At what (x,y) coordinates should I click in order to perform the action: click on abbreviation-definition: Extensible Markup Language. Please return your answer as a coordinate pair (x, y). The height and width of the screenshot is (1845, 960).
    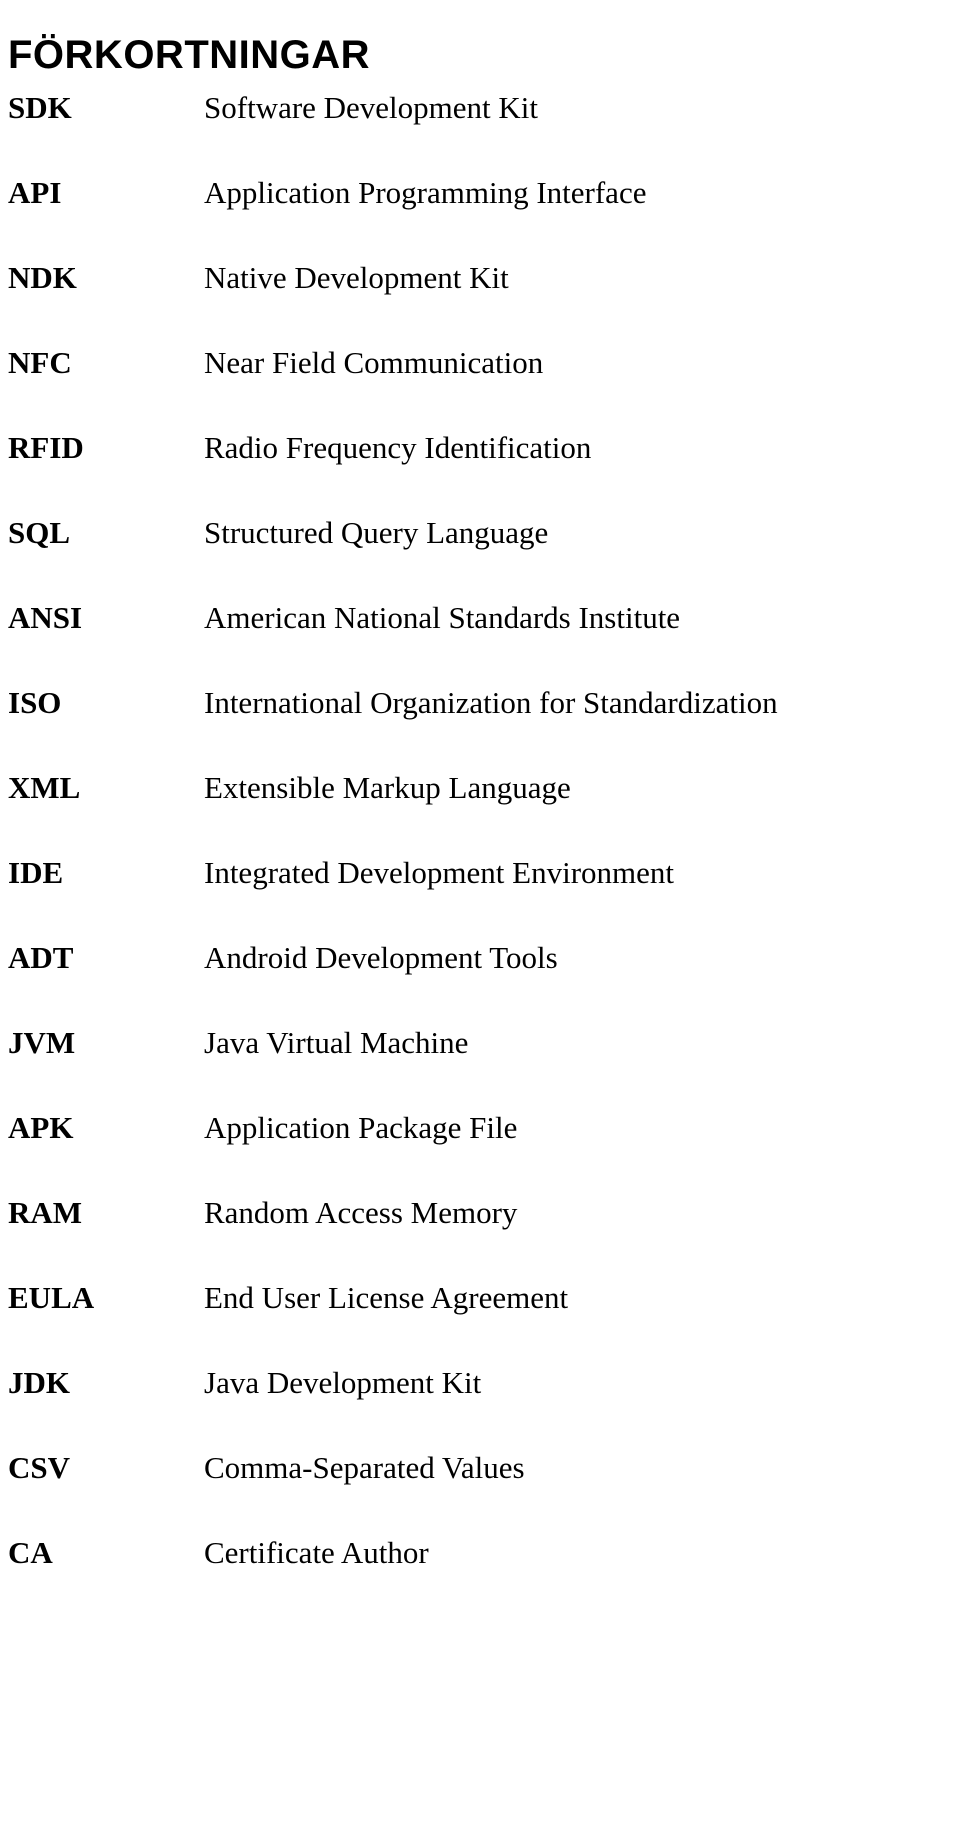
    Looking at the image, I should click on (387, 787).